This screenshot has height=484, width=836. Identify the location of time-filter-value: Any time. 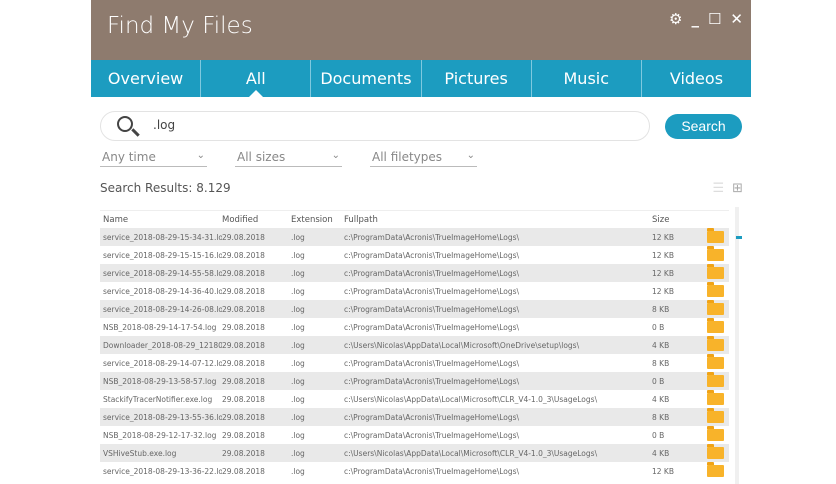
(129, 157).